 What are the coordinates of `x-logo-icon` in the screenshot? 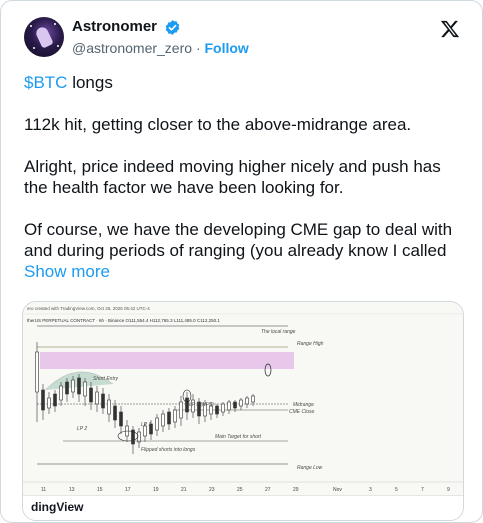 It's located at (450, 29).